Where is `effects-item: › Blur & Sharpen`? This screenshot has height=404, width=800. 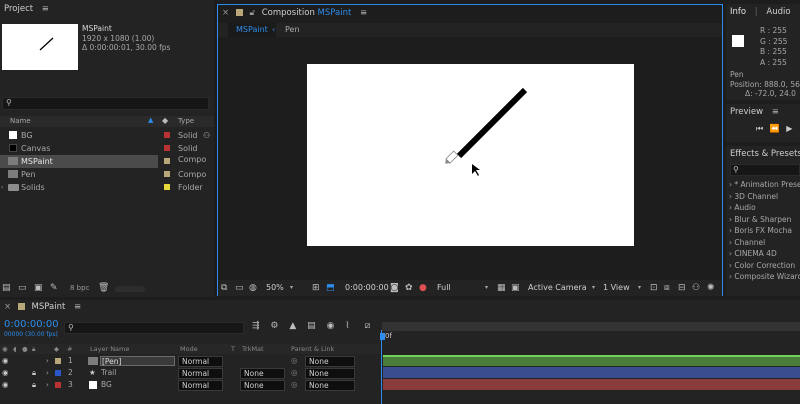 effects-item: › Blur & Sharpen is located at coordinates (764, 220).